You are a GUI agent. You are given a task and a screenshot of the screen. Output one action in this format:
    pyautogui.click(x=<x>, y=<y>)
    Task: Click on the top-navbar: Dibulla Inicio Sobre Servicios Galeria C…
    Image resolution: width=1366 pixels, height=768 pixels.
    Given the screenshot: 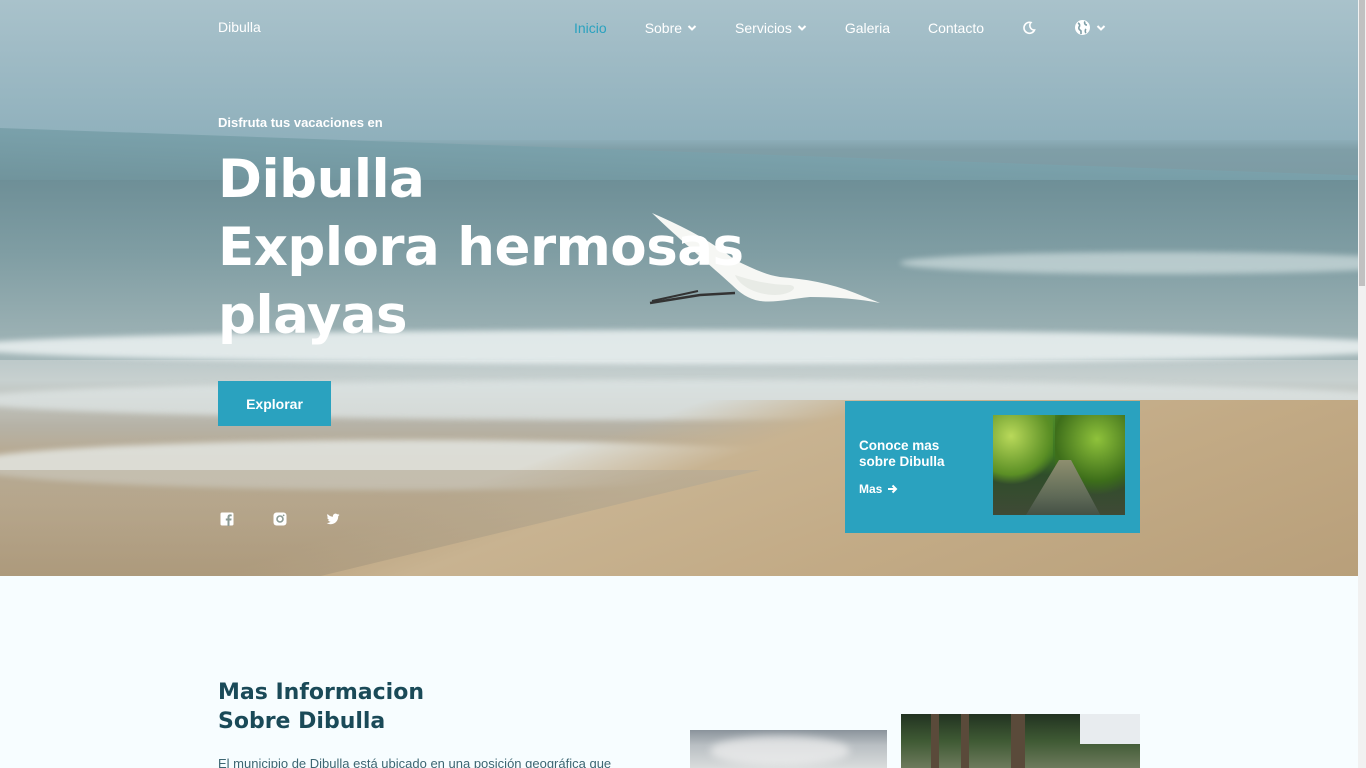 What is the action you would take?
    pyautogui.click(x=679, y=29)
    